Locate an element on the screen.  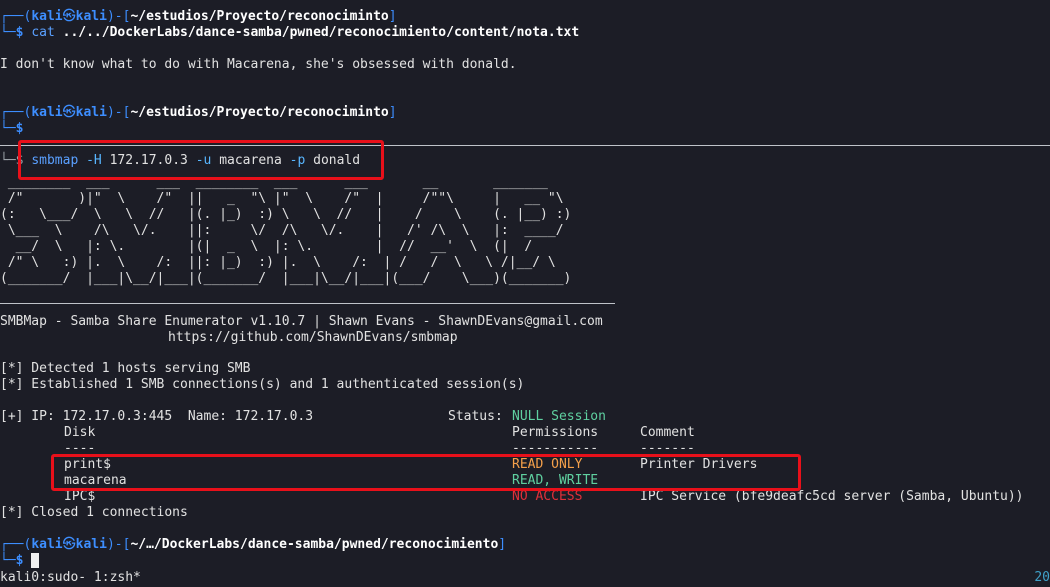
prompt-path: ~/estudios/Proyecto/reconocimintο is located at coordinates (259, 16).